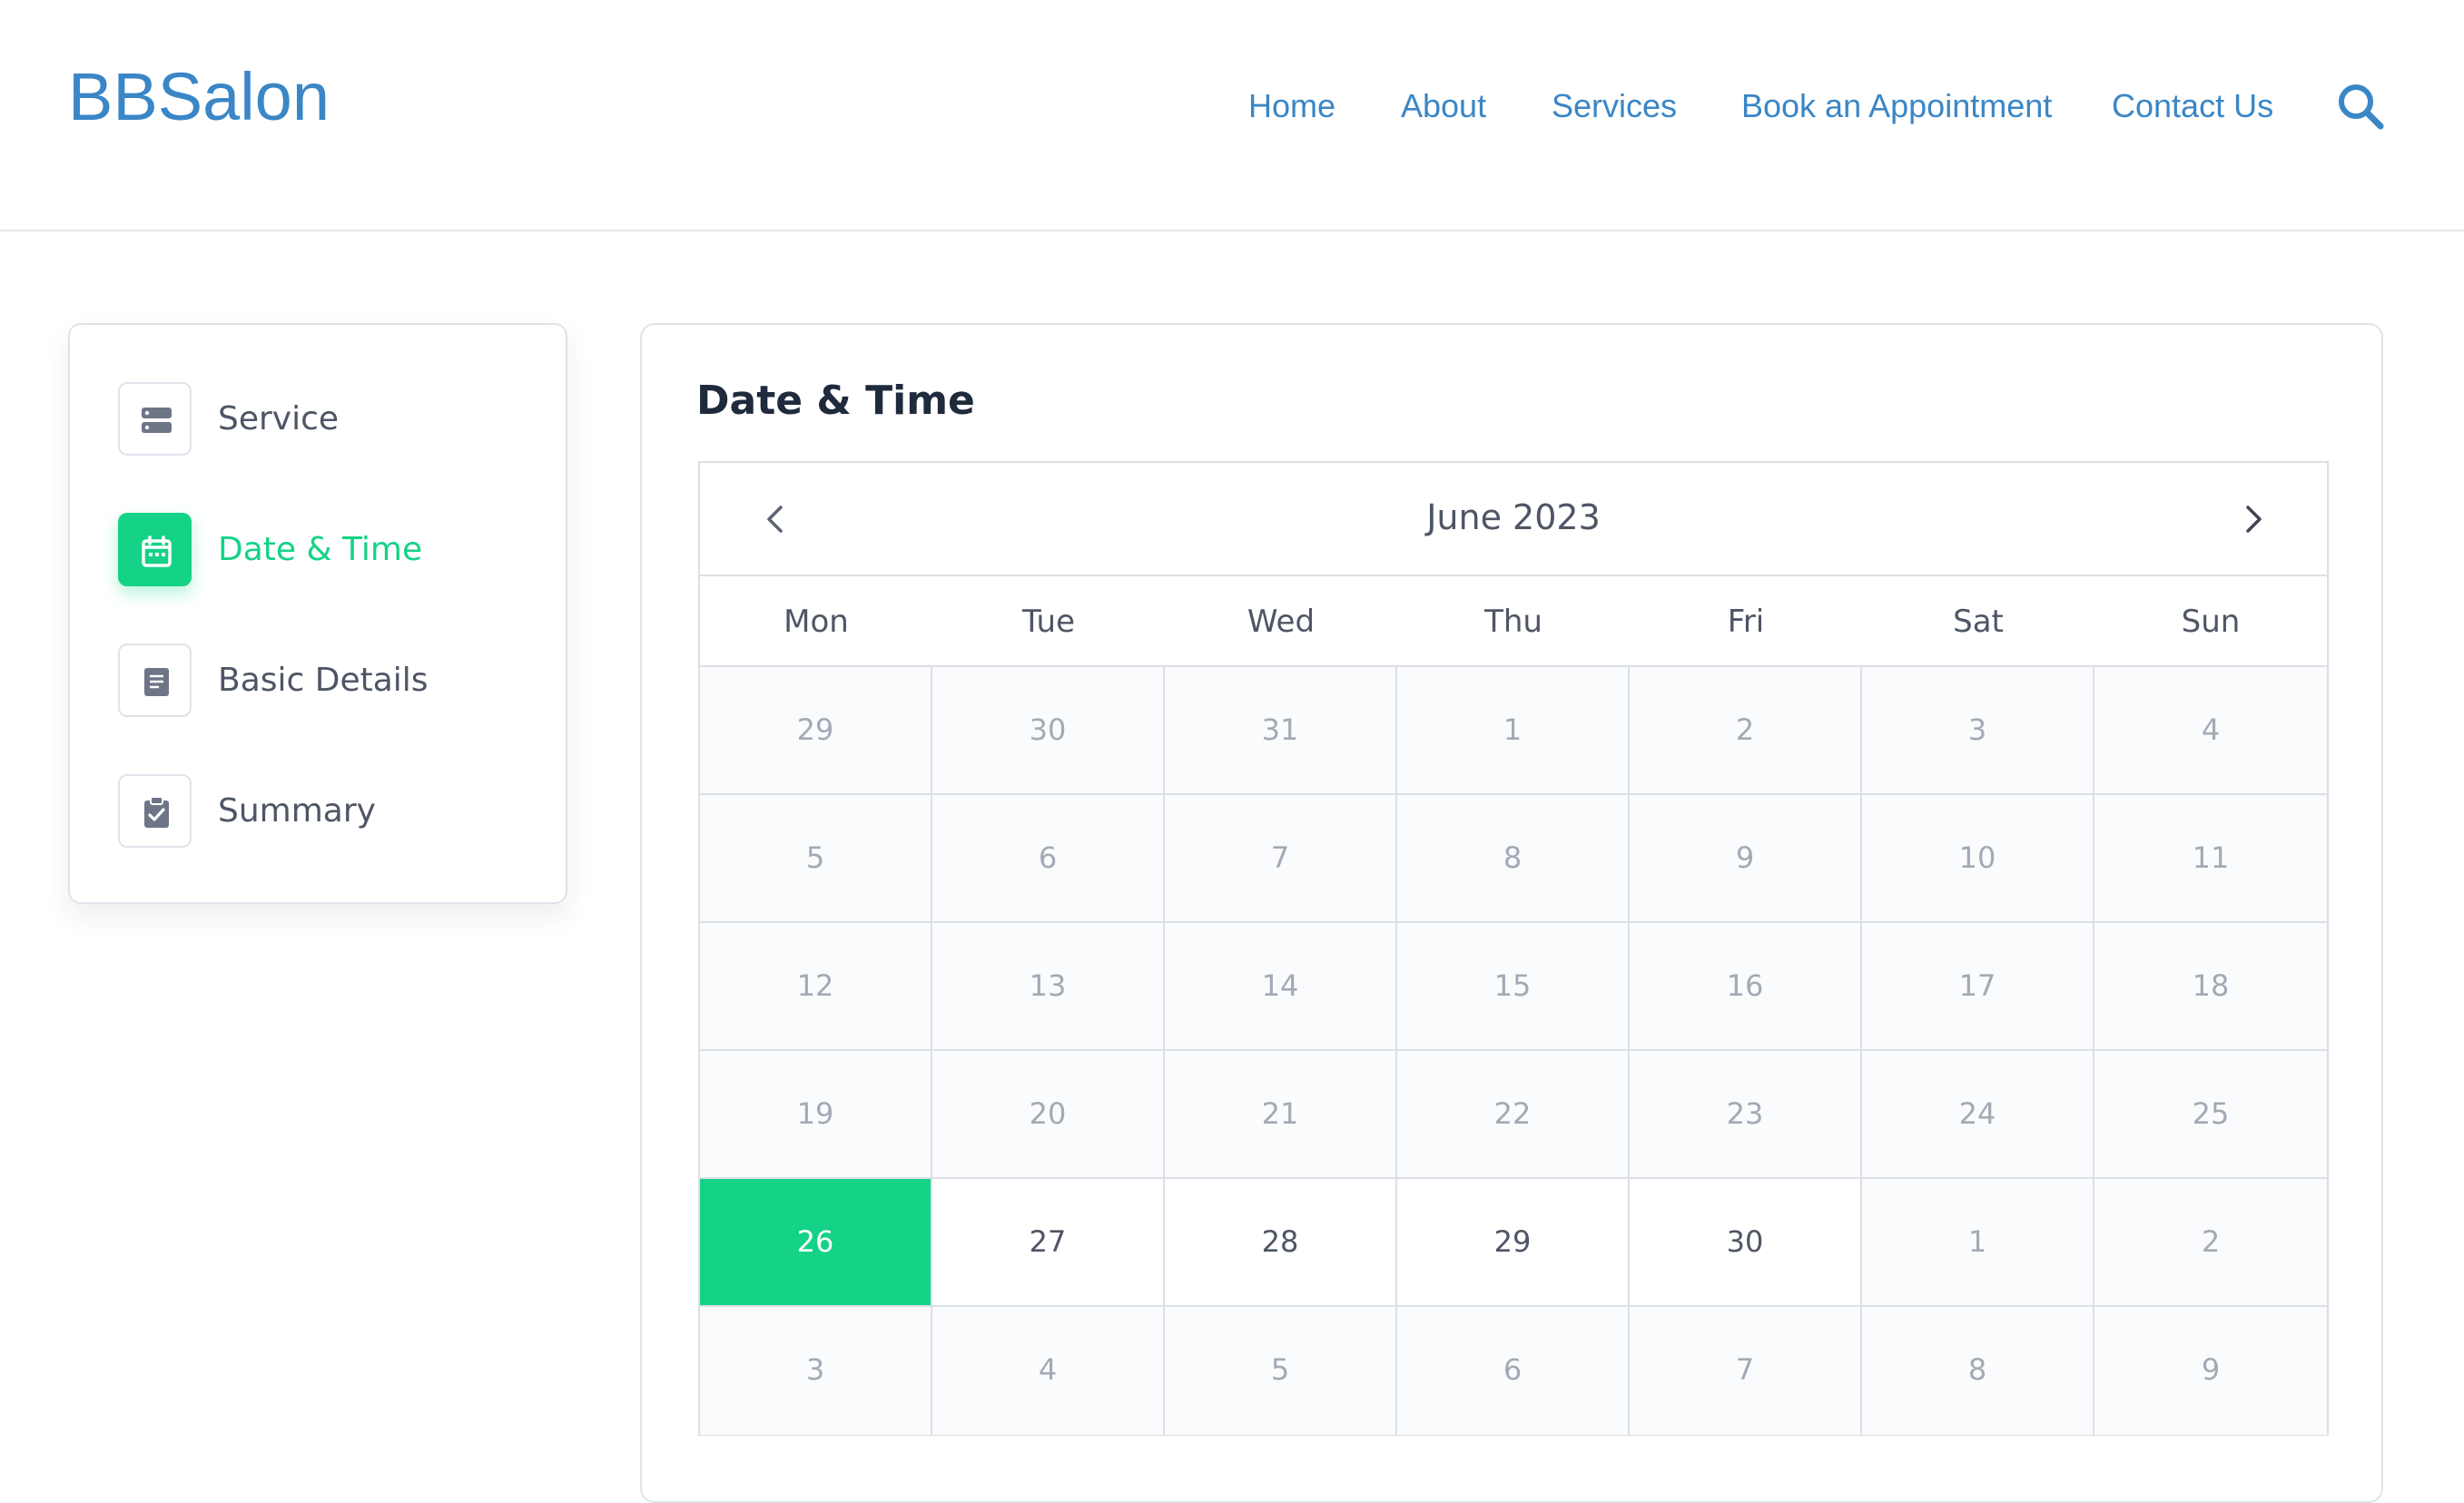 The height and width of the screenshot is (1503, 2464). What do you see at coordinates (279, 419) in the screenshot?
I see `step-label-service: Service` at bounding box center [279, 419].